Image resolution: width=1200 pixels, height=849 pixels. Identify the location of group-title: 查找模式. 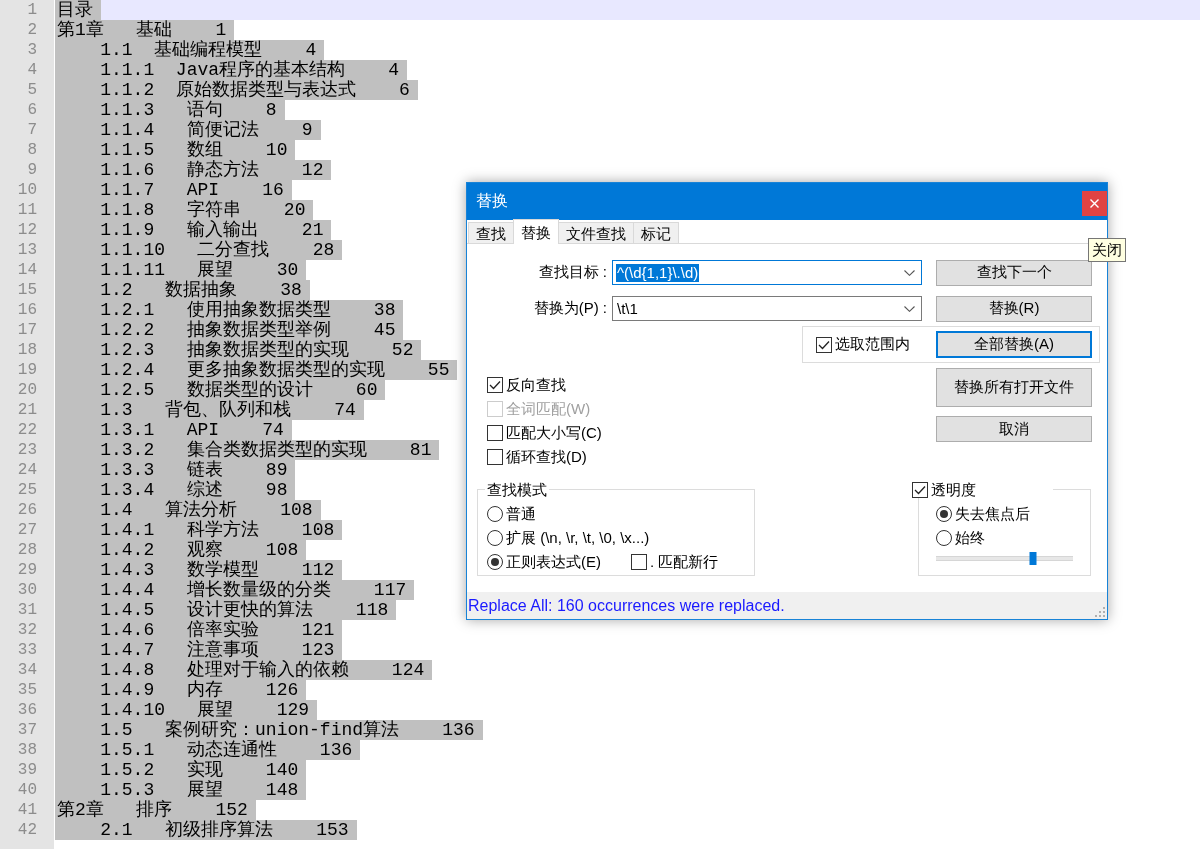
(517, 489).